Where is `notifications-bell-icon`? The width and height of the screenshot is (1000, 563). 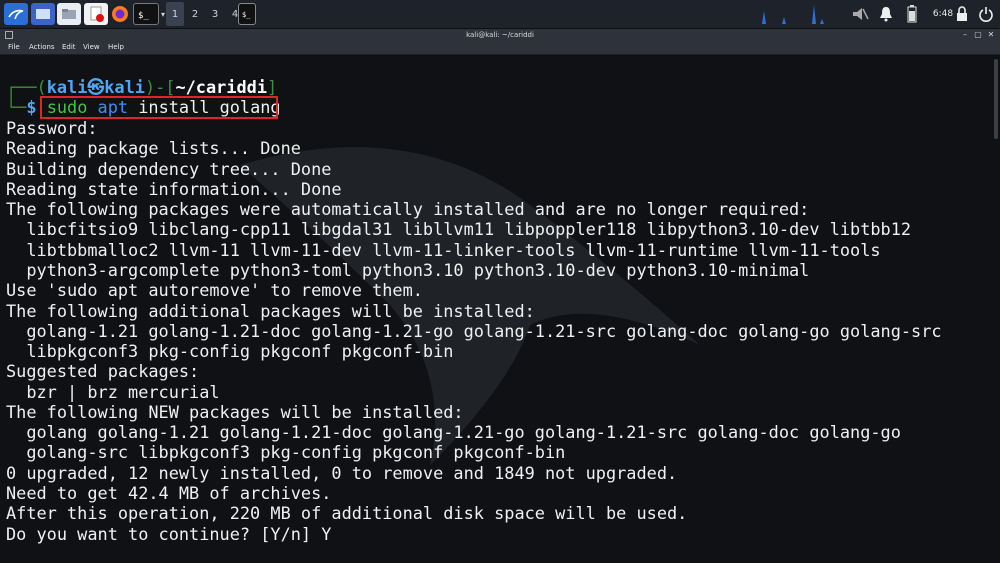 notifications-bell-icon is located at coordinates (886, 14).